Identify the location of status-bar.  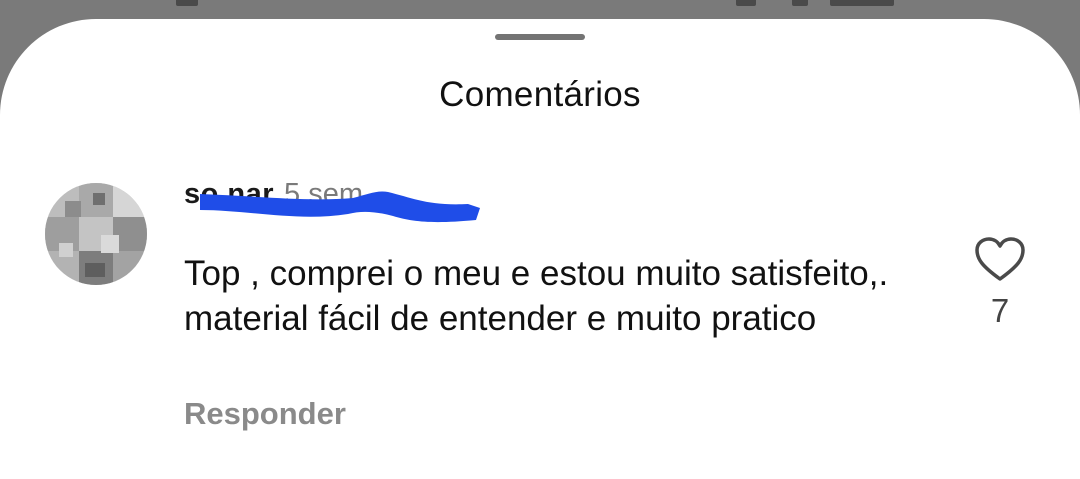
(540, 10).